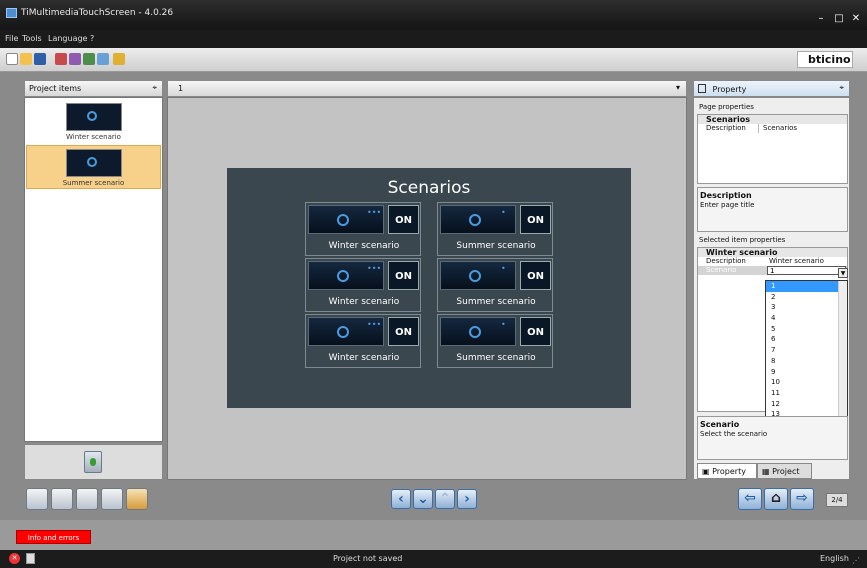  I want to click on window-title: TiMultimediaTouchScreen - 4.0.26, so click(97, 13).